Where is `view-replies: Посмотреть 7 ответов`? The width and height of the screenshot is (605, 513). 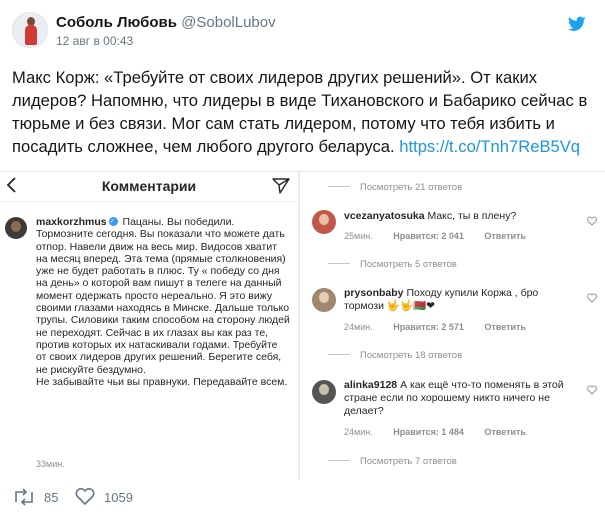
view-replies: Посмотреть 7 ответов is located at coordinates (392, 461).